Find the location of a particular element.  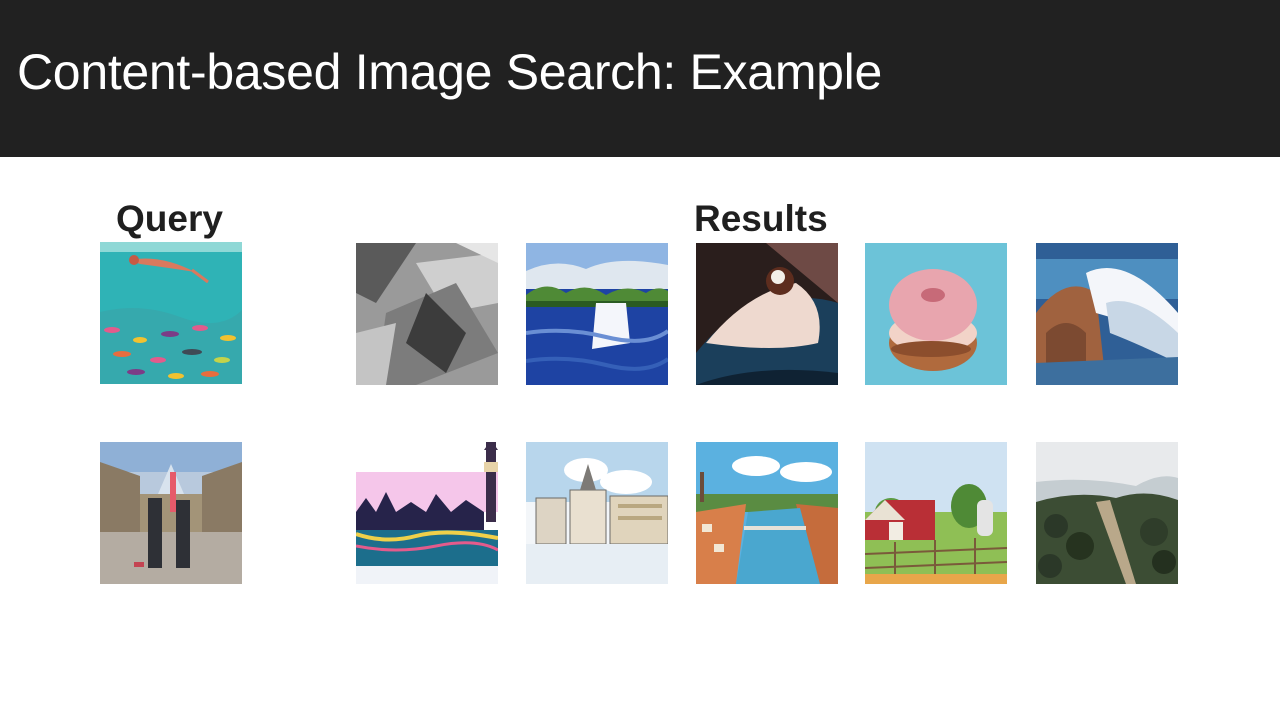

slide-title: Content-based Image Search: Example is located at coordinates (449, 72).